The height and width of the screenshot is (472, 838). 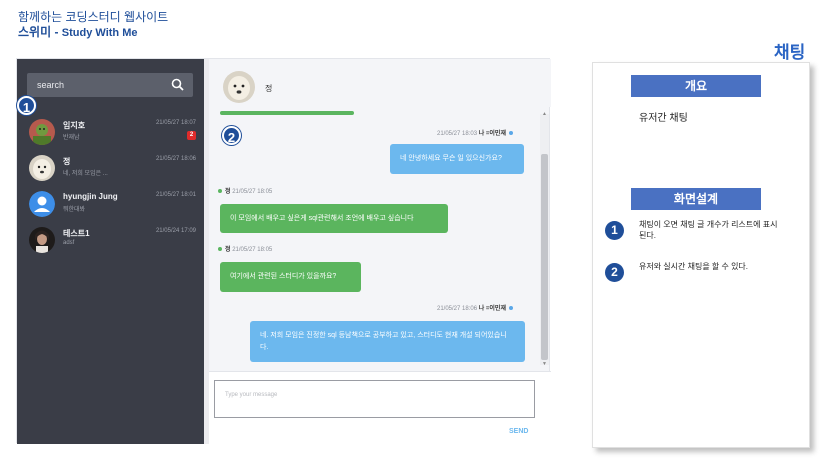 I want to click on contact-name: 정, so click(x=67, y=161).